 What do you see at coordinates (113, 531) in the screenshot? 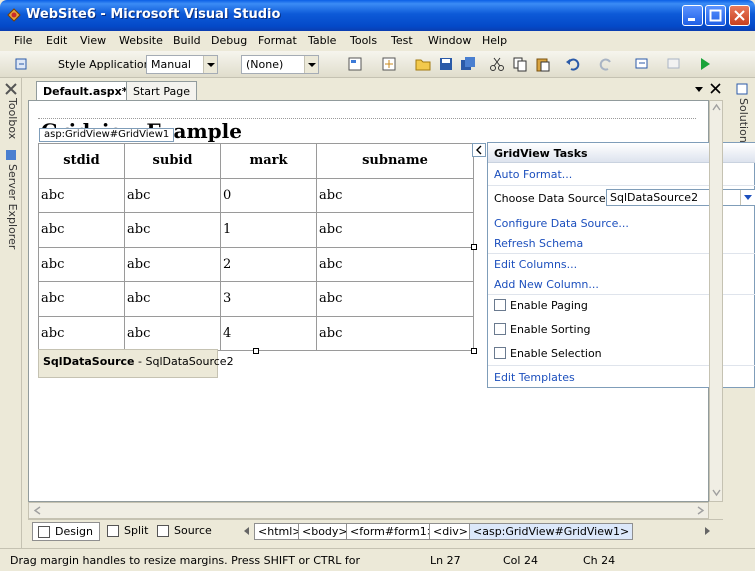
I see `split-view-icon` at bounding box center [113, 531].